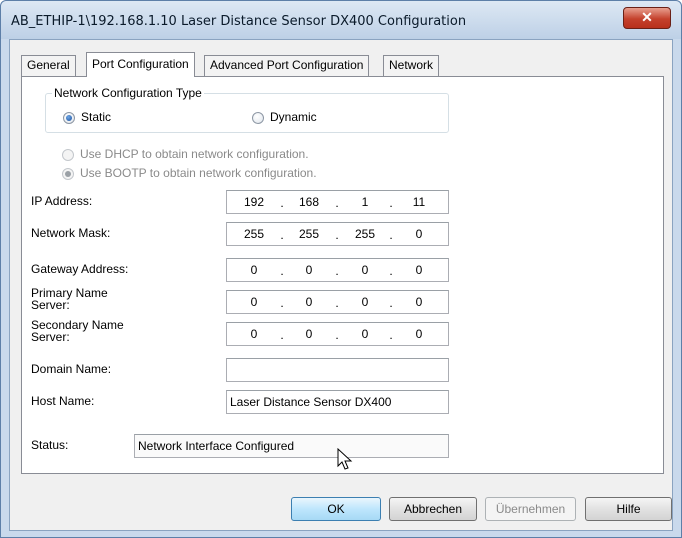 This screenshot has width=682, height=538. Describe the element at coordinates (71, 369) in the screenshot. I see `domain-name-label: Domain Name:` at that location.